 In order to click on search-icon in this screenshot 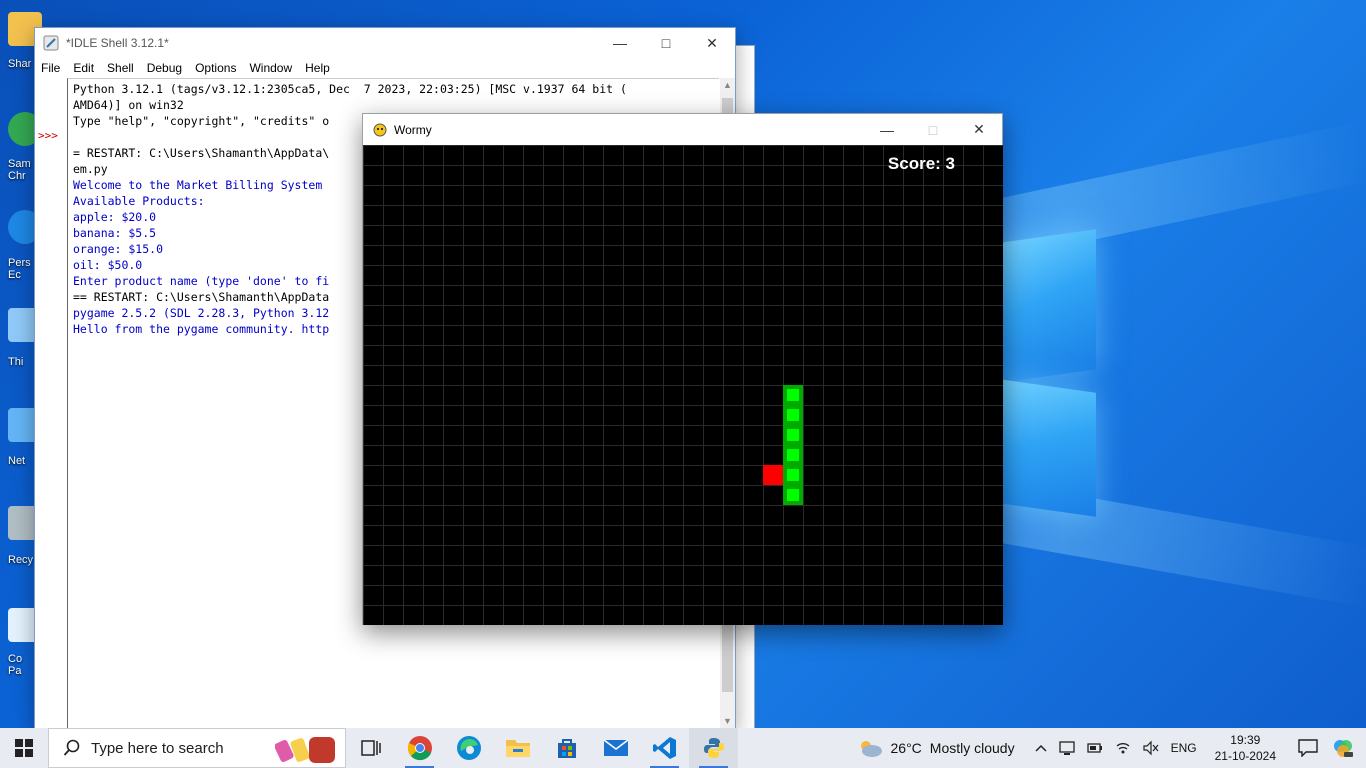, I will do `click(71, 747)`.